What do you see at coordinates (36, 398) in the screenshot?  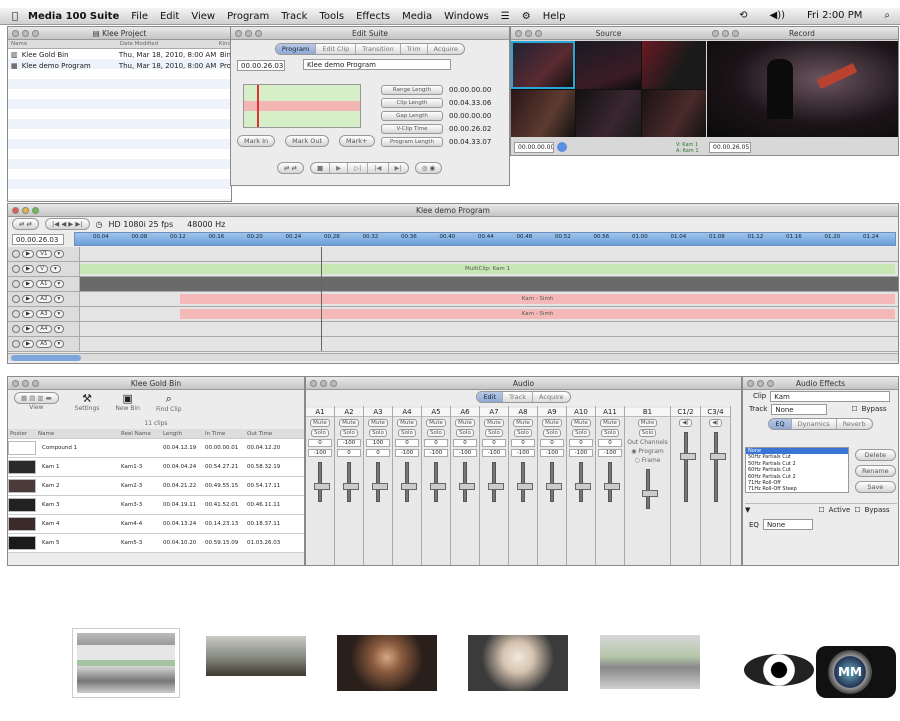 I see `view-icon: ▦ ▤ ▥ ▬` at bounding box center [36, 398].